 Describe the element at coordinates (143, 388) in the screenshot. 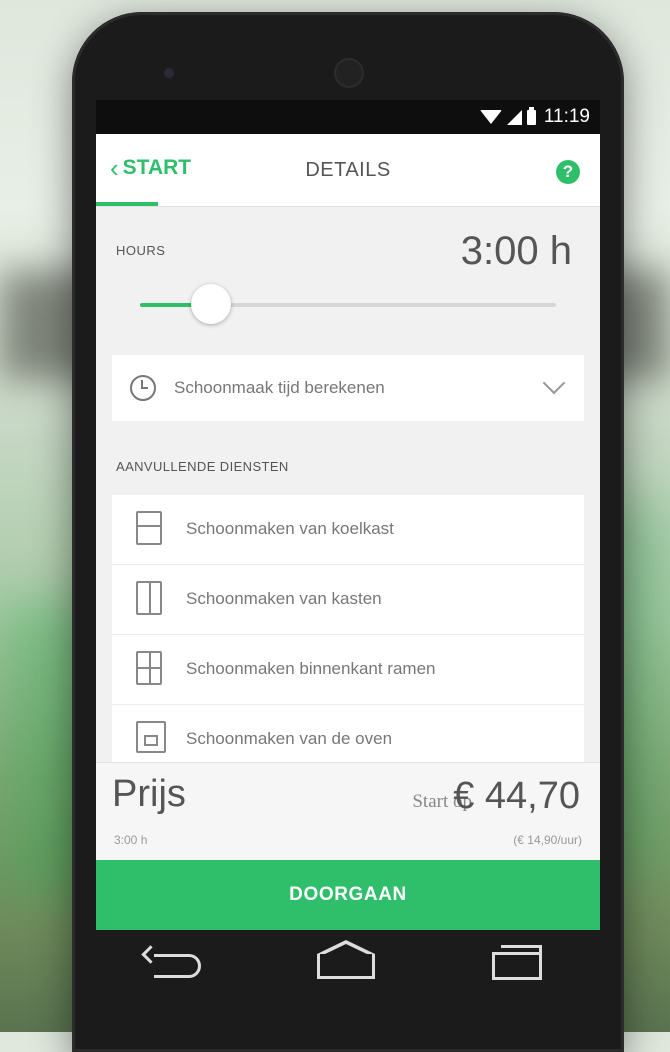

I see `clock-icon` at that location.